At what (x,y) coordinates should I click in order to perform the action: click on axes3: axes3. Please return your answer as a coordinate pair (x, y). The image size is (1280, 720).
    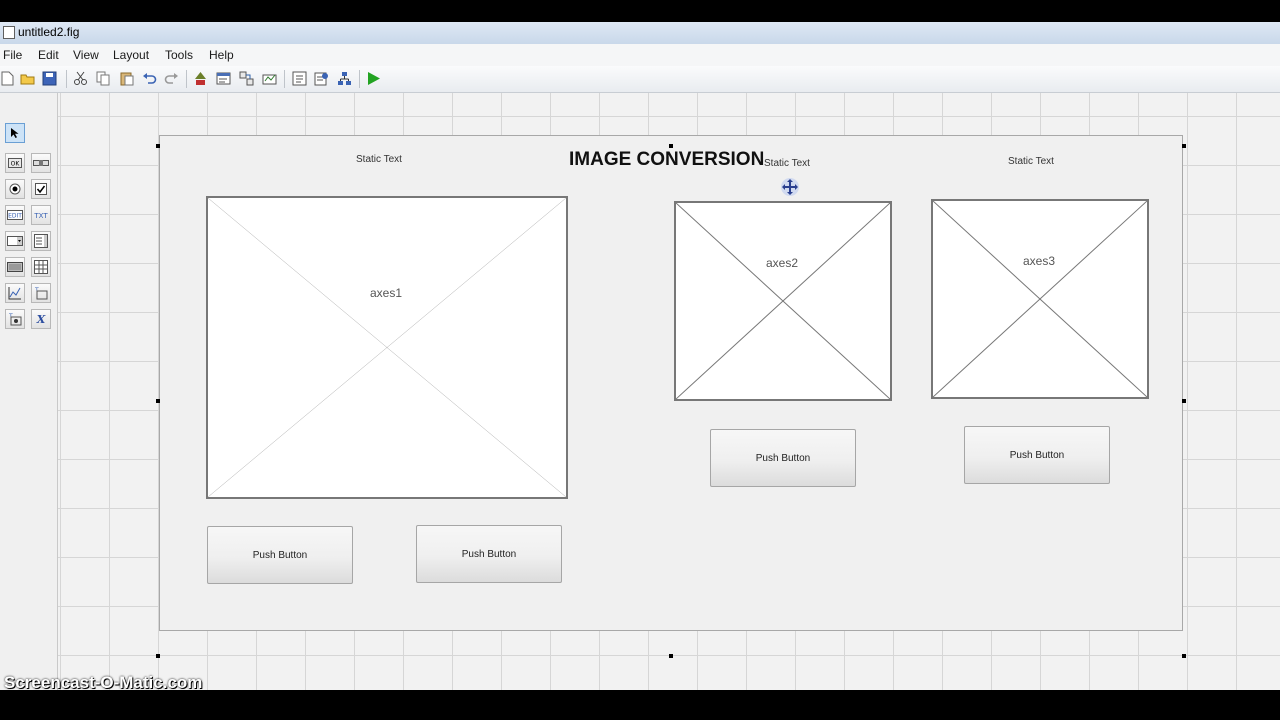
    Looking at the image, I should click on (1040, 299).